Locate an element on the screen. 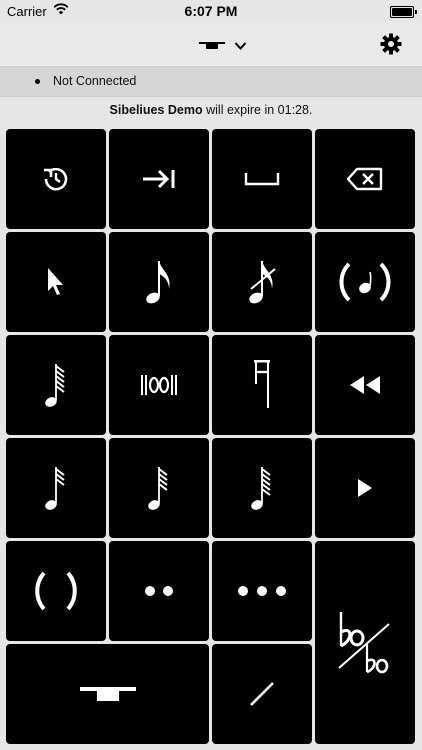 The height and width of the screenshot is (750, 422). chevron-down-icon is located at coordinates (240, 47).